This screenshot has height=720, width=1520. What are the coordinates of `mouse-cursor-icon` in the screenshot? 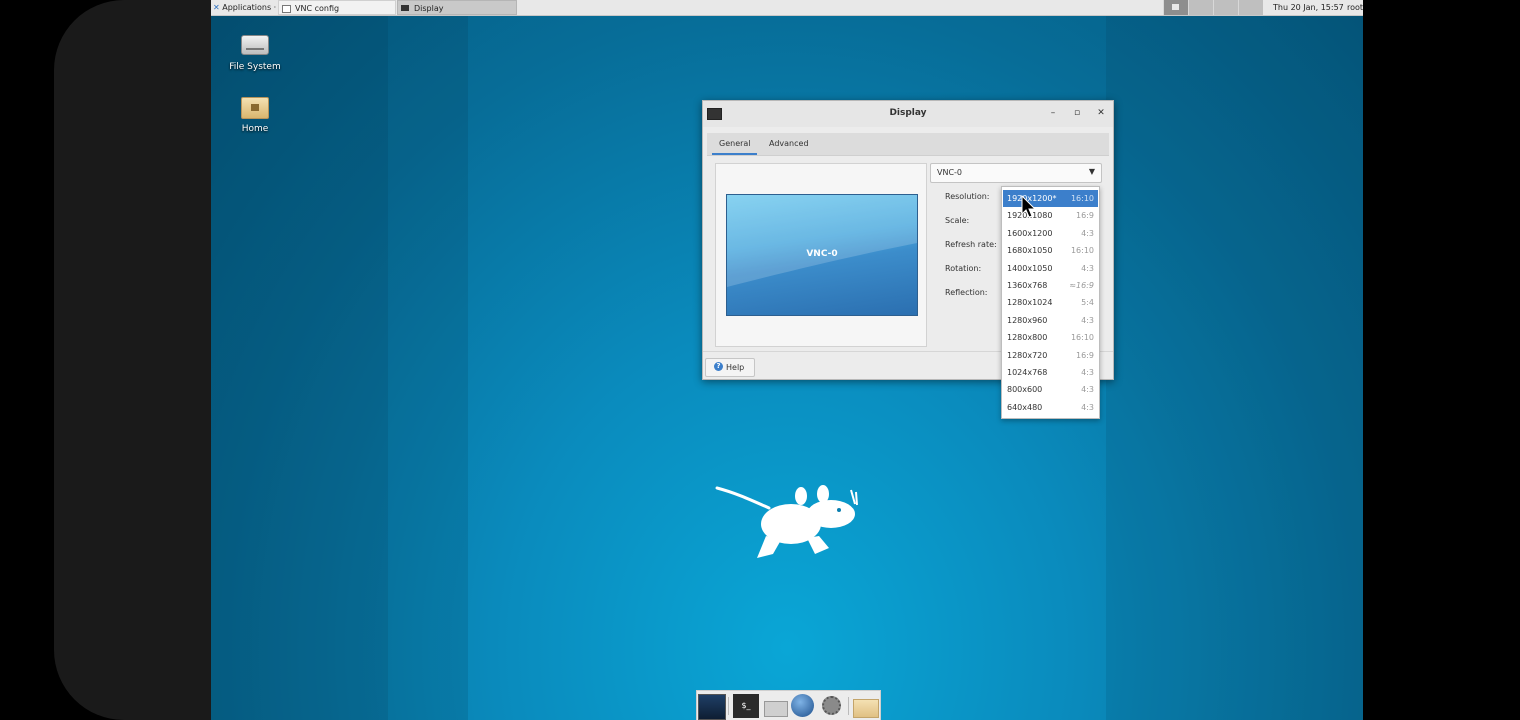 It's located at (1029, 206).